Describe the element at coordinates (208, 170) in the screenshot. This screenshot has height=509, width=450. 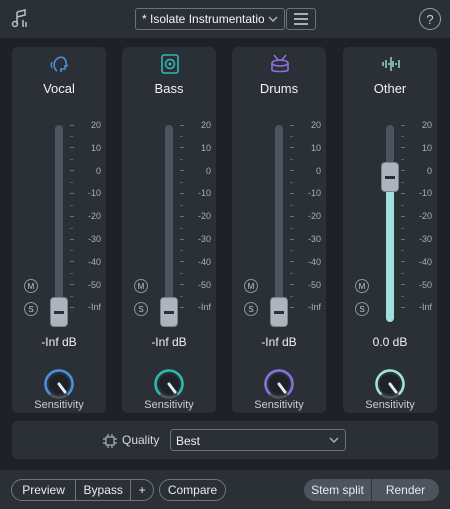
I see `scale-label: 0` at that location.